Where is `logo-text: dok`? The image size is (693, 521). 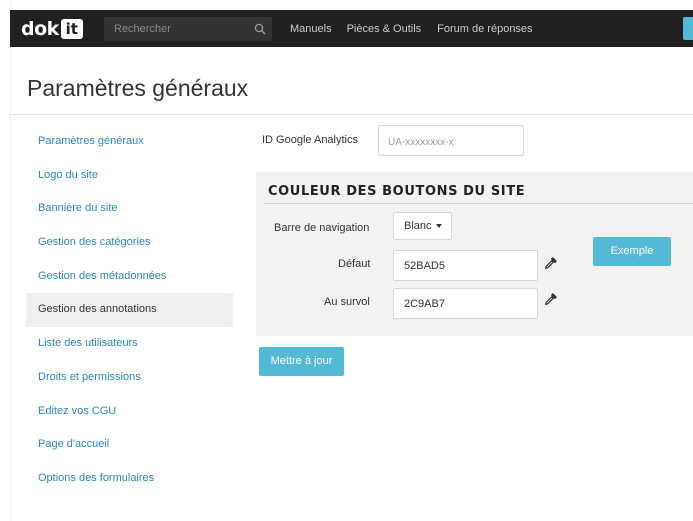 logo-text: dok is located at coordinates (40, 29).